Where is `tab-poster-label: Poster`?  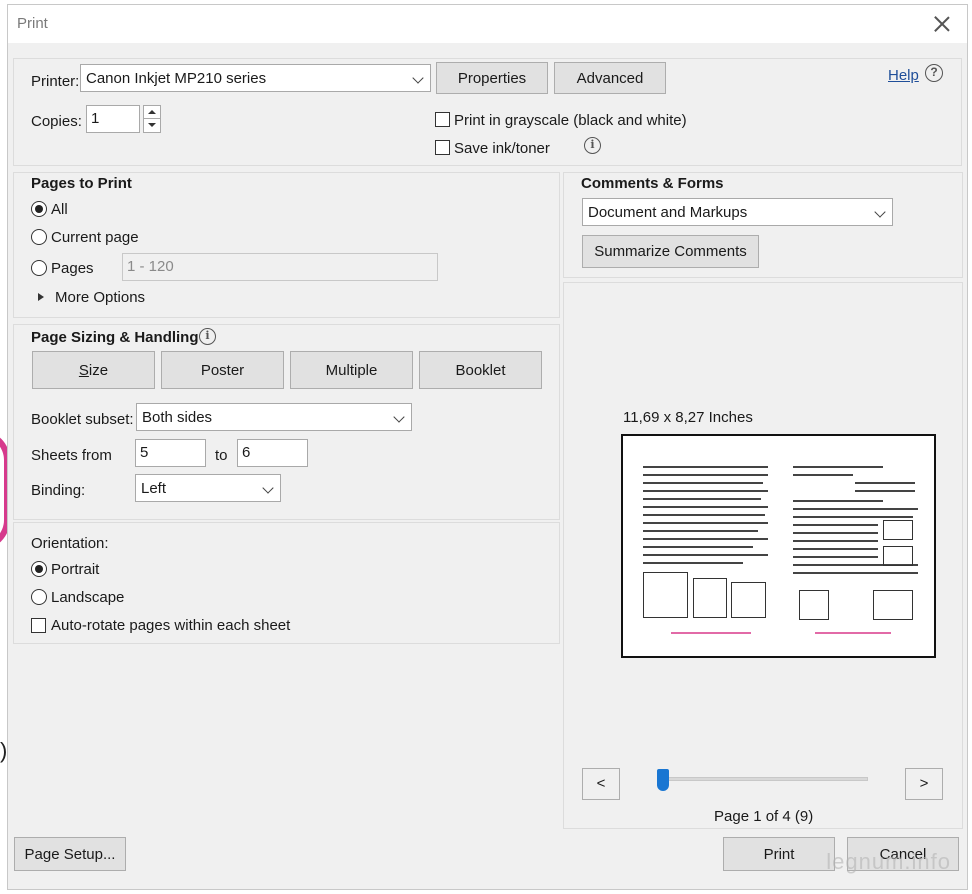
tab-poster-label: Poster is located at coordinates (222, 370).